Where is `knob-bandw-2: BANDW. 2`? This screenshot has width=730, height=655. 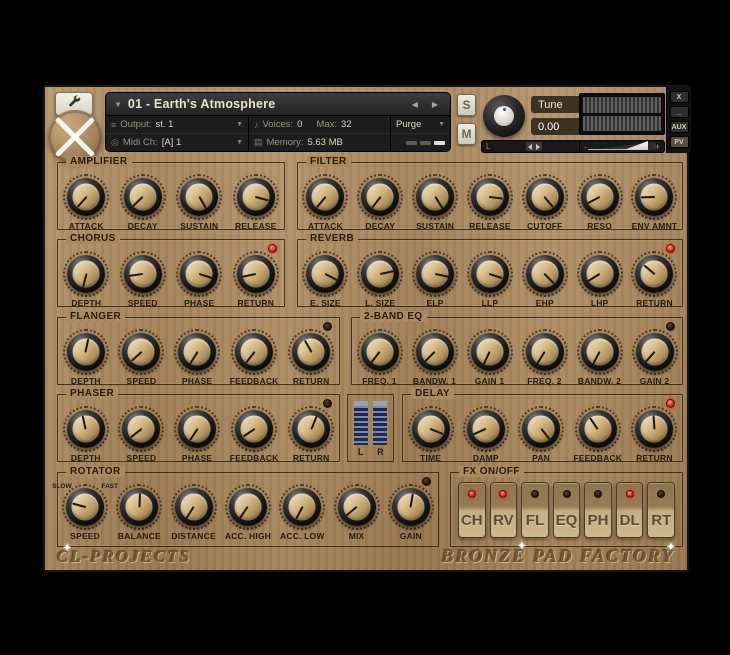 knob-bandw-2: BANDW. 2 is located at coordinates (599, 357).